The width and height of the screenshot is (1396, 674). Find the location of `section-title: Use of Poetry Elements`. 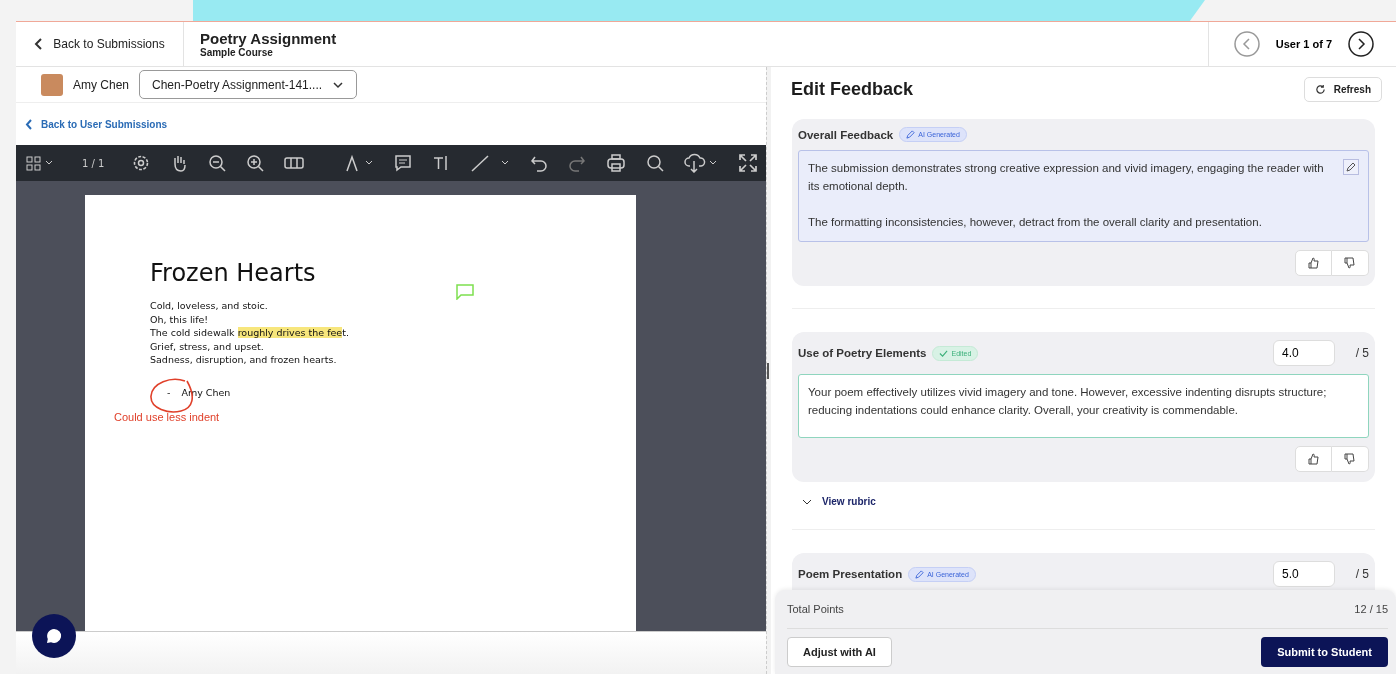

section-title: Use of Poetry Elements is located at coordinates (862, 353).